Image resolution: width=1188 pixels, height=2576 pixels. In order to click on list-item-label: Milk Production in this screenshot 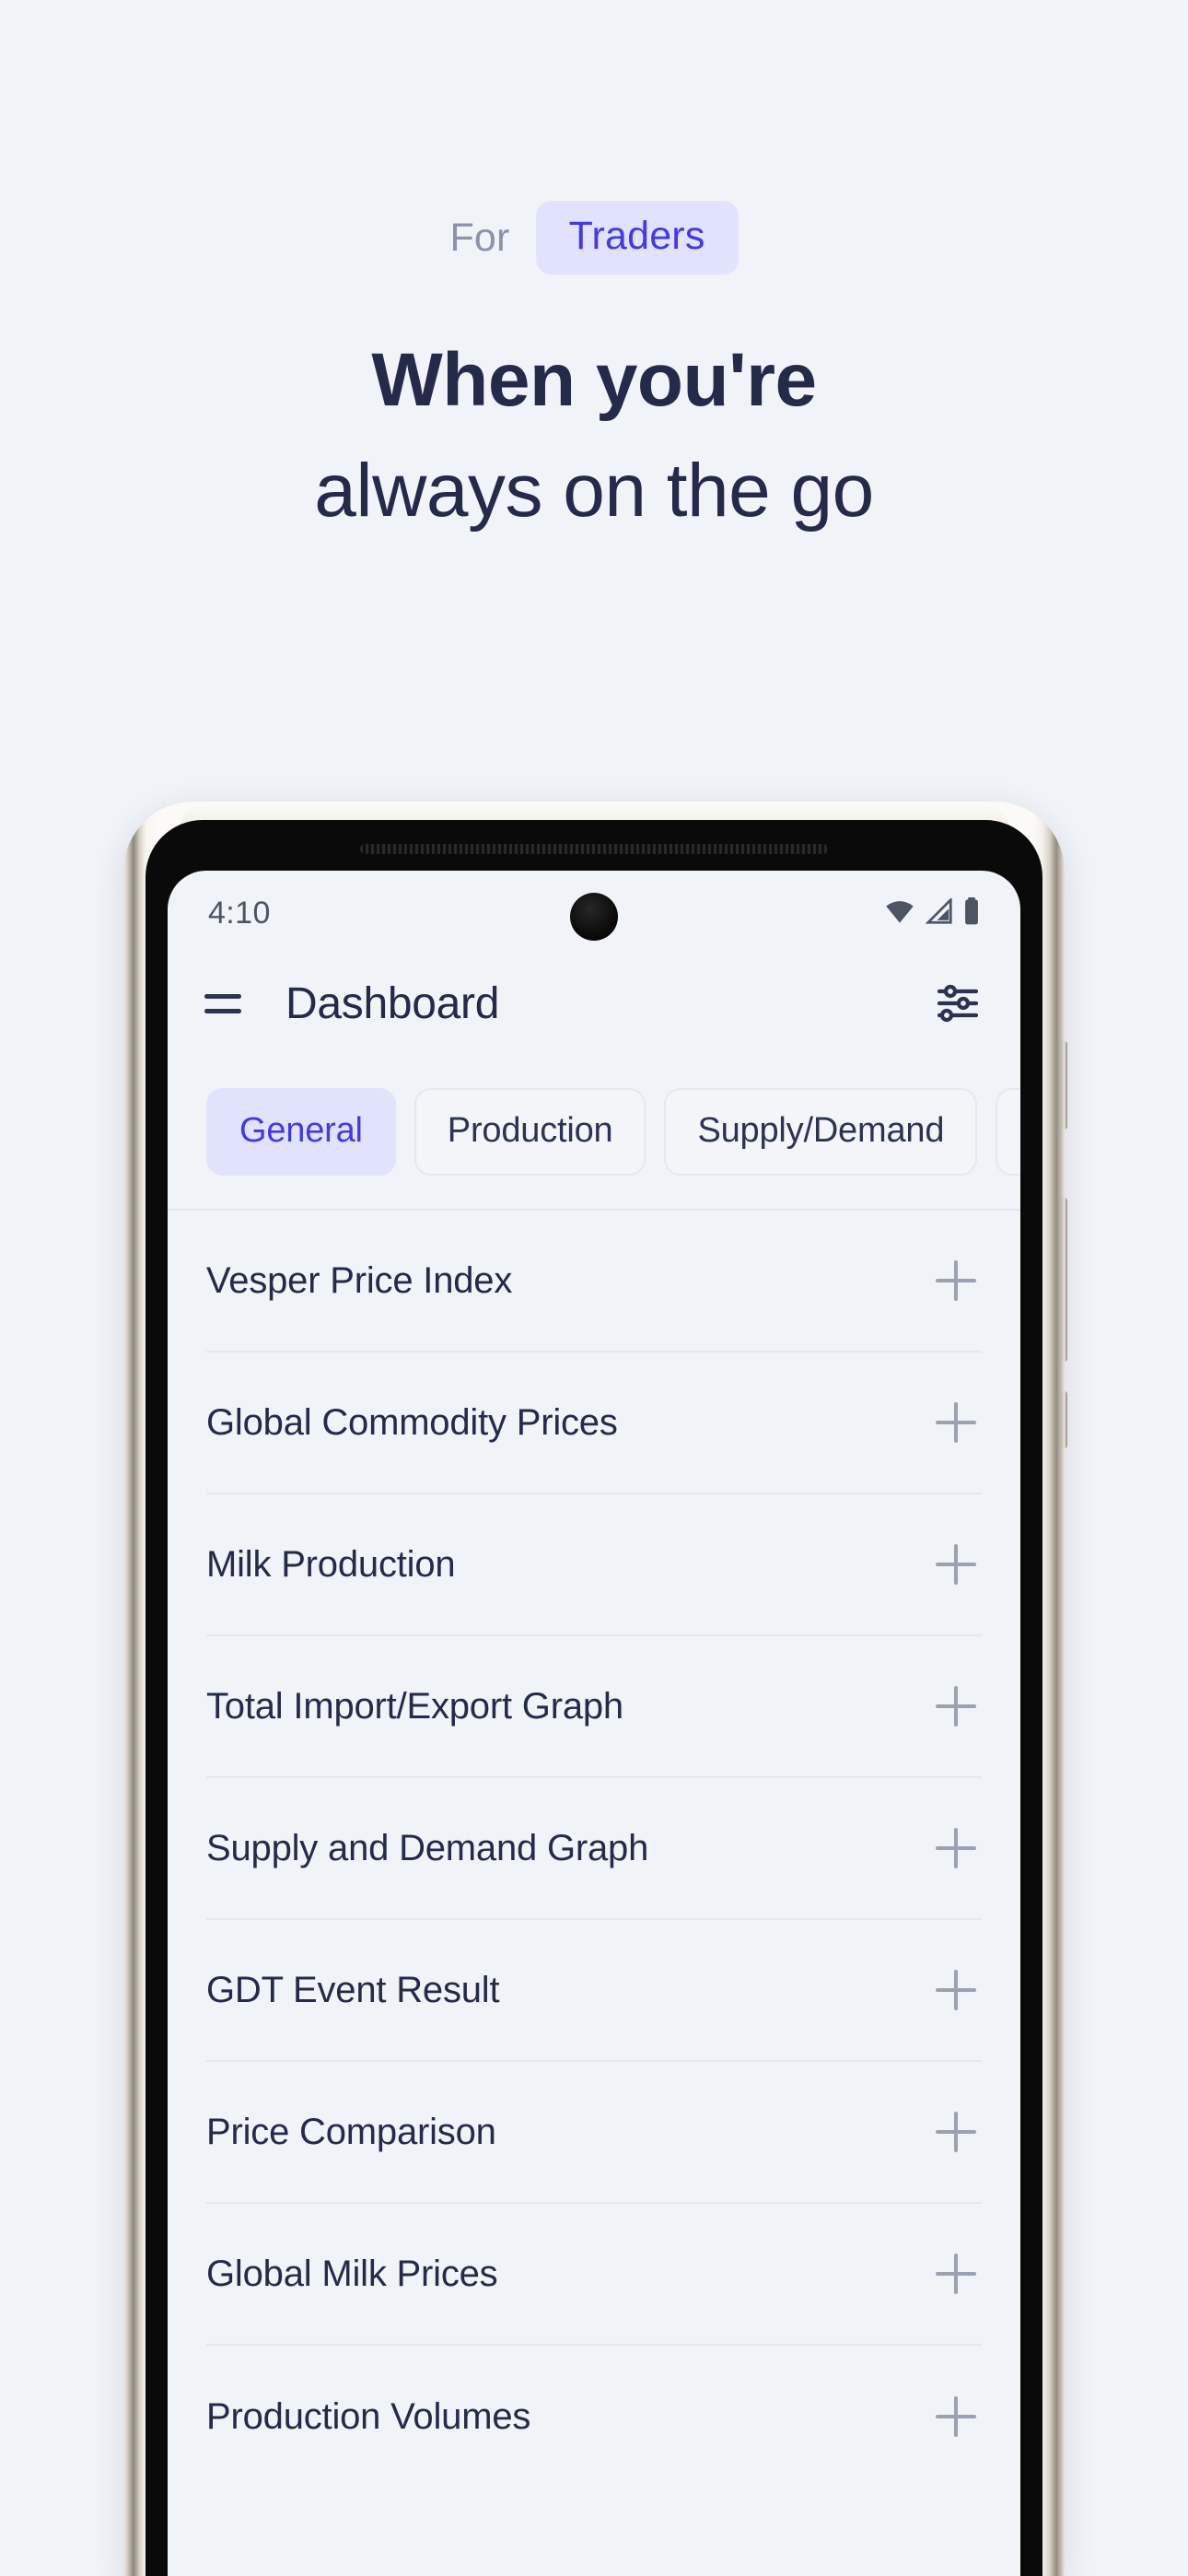, I will do `click(331, 1564)`.